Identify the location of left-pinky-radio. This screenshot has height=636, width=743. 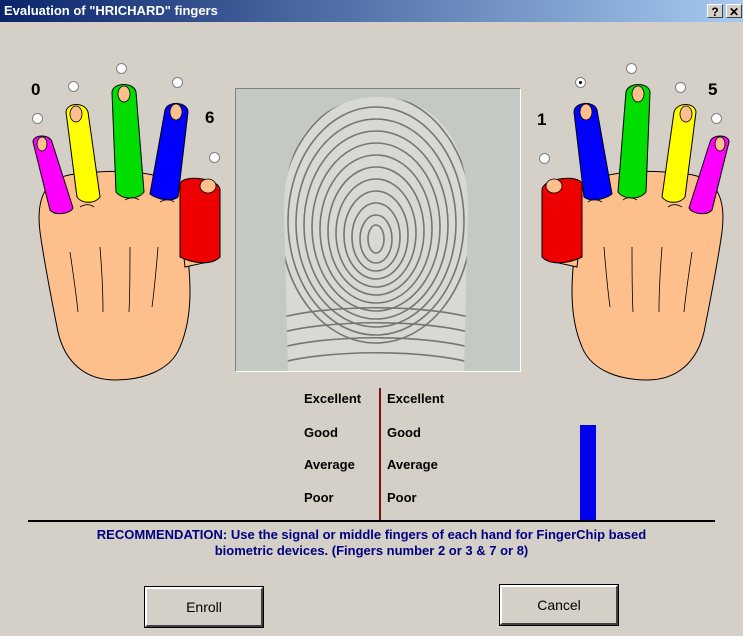
(37, 118).